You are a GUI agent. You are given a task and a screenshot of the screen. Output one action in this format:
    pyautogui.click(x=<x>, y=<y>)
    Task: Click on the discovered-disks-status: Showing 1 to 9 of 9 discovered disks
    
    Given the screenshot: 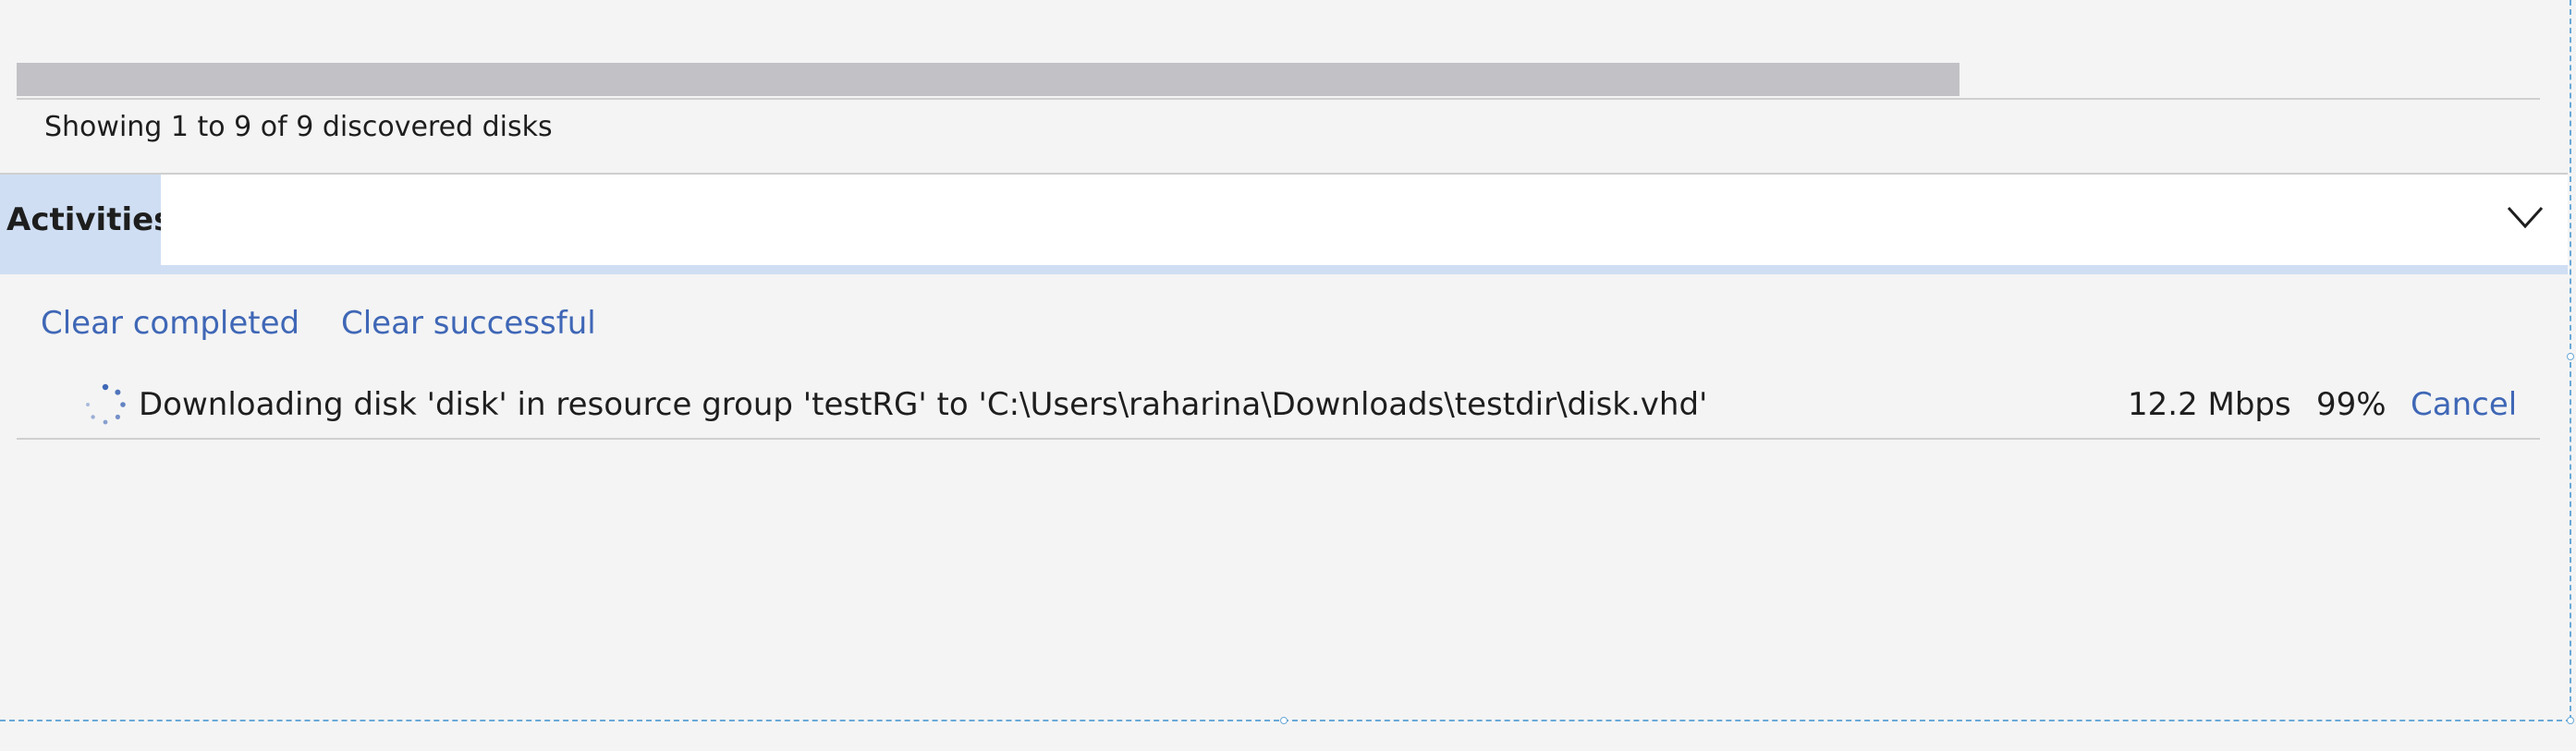 What is the action you would take?
    pyautogui.click(x=298, y=127)
    